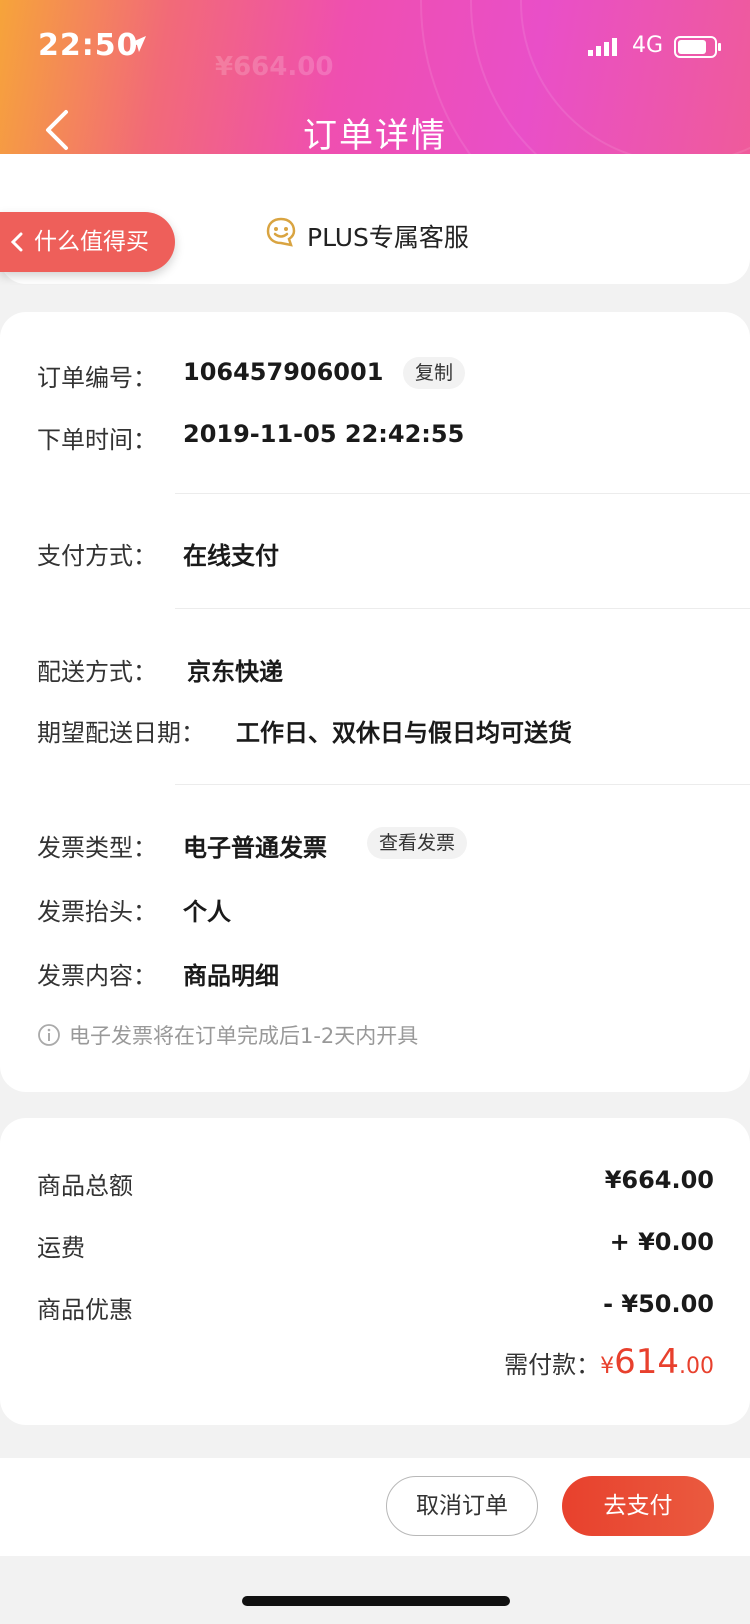  I want to click on smzdm-return-button: 什么值得买, so click(87, 242).